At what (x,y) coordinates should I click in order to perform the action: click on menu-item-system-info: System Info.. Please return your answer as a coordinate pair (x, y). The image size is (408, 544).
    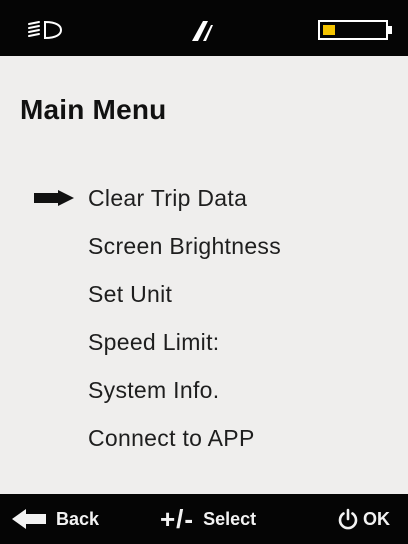
    Looking at the image, I should click on (204, 390).